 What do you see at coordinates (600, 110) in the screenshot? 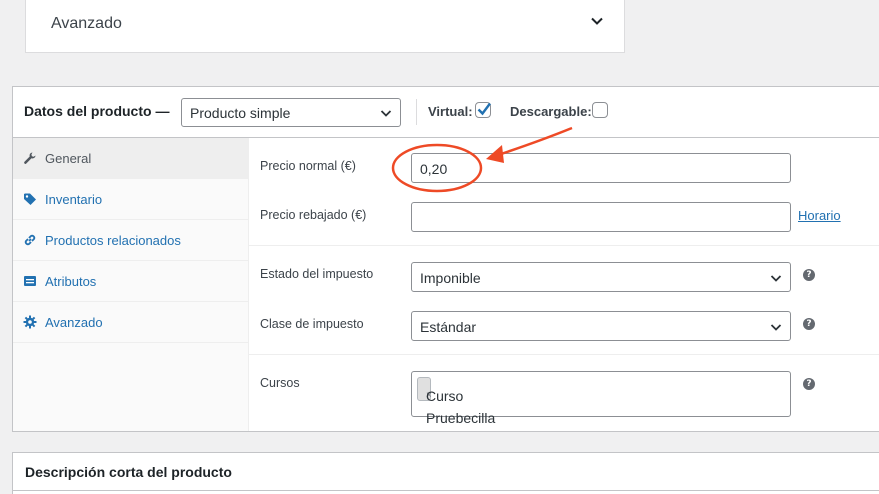
I see `downloadable-checkbox` at bounding box center [600, 110].